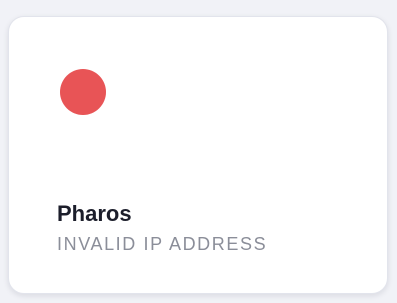 The width and height of the screenshot is (397, 303). What do you see at coordinates (162, 244) in the screenshot?
I see `device-status-label: INVALID IP ADDRESS` at bounding box center [162, 244].